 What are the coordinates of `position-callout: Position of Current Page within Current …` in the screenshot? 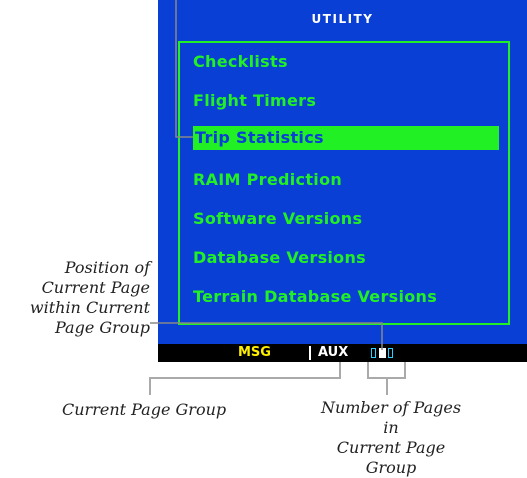 It's located at (75, 298).